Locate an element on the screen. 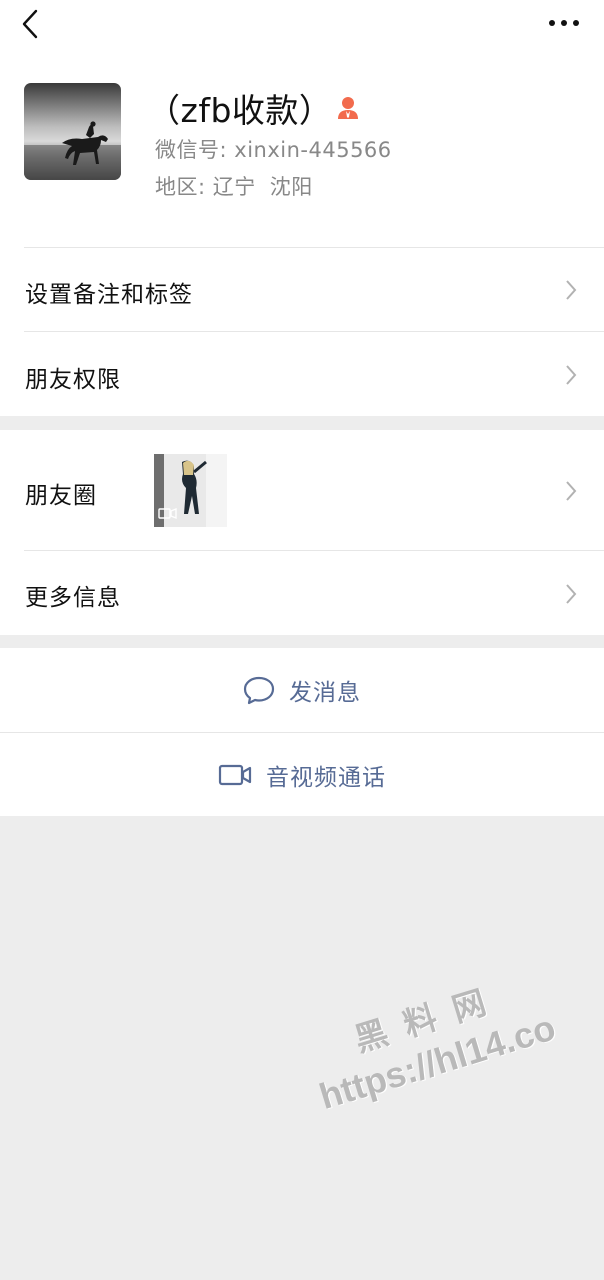 The image size is (604, 1280). wechat-id: 微信号: xinxin-445566 is located at coordinates (273, 149).